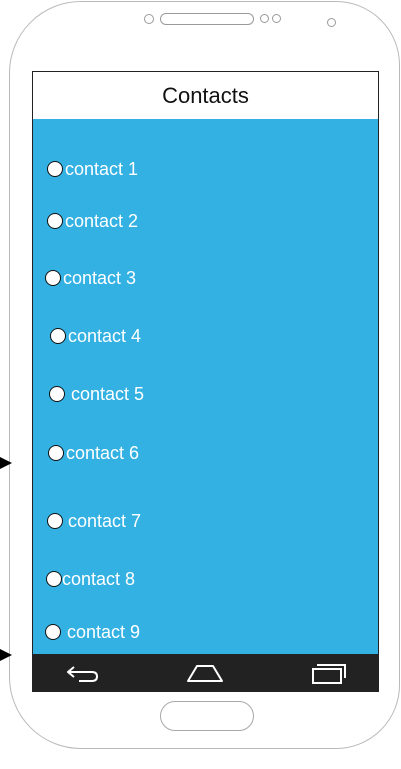  Describe the element at coordinates (102, 168) in the screenshot. I see `contact-name: contact 1` at that location.